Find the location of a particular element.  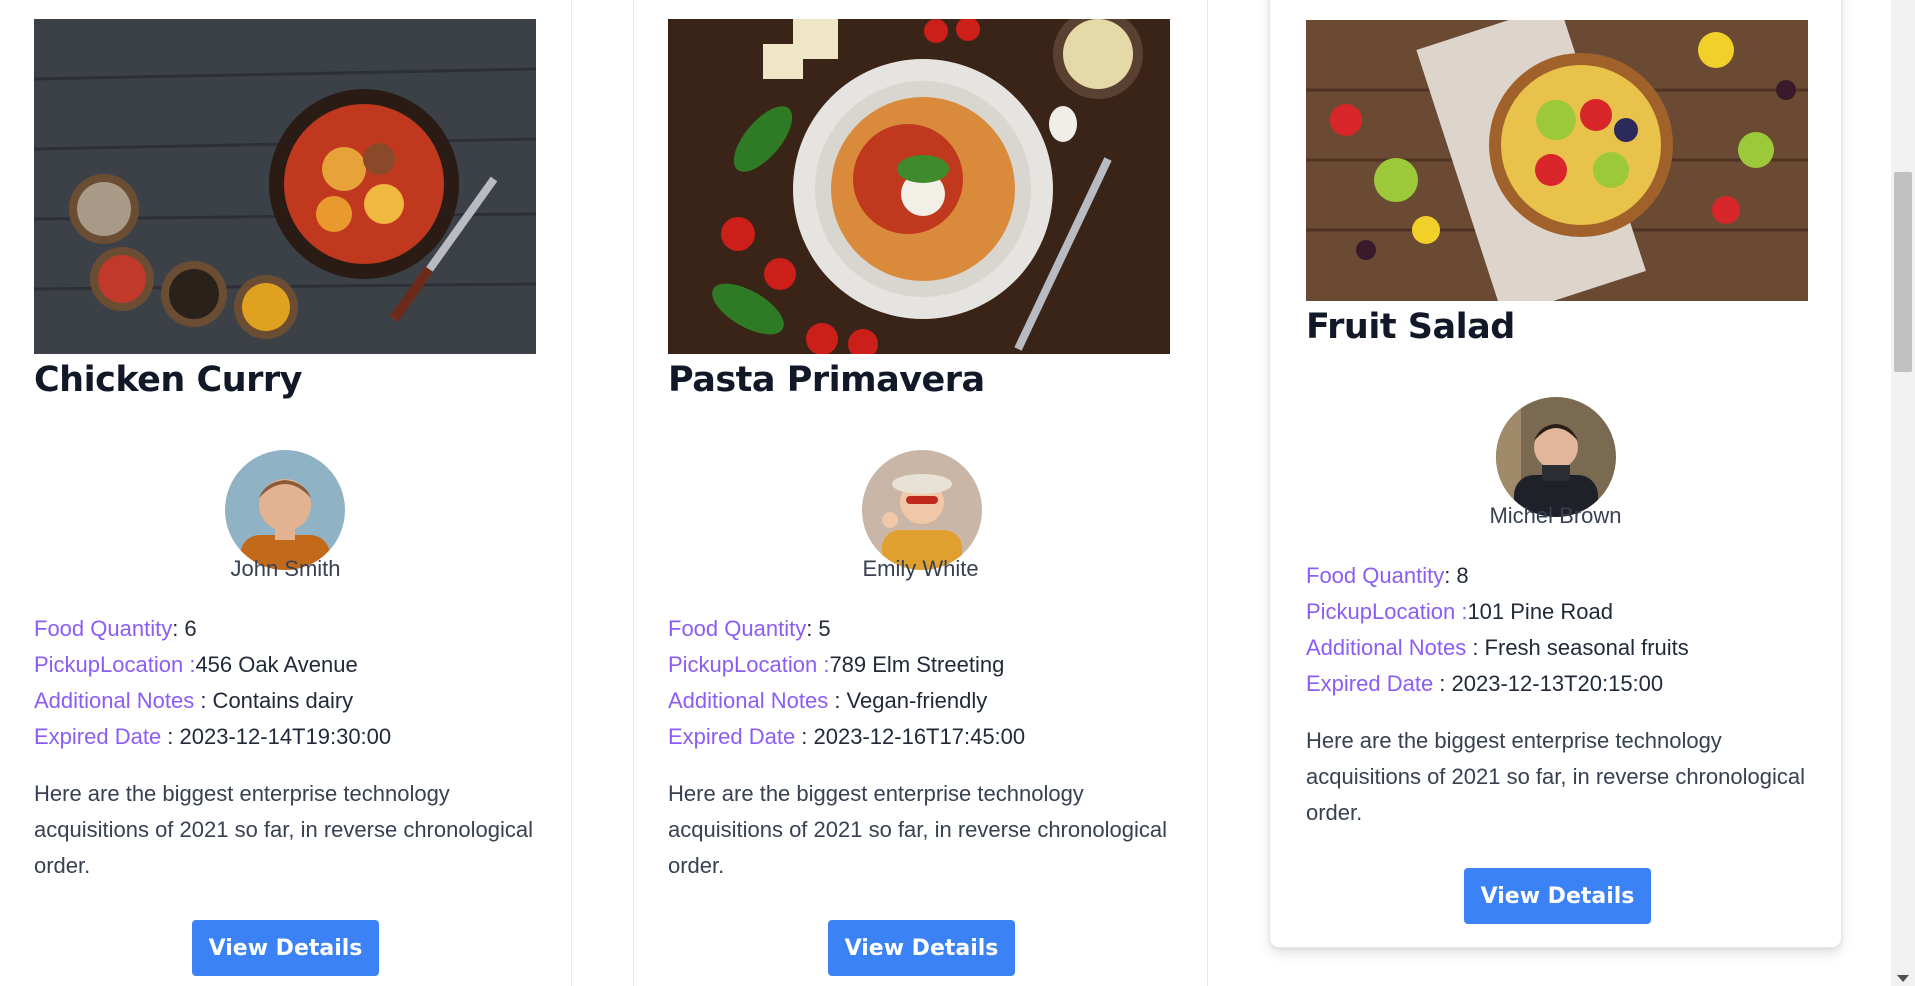

expired-value: : 2023-12-16T17:45:00 is located at coordinates (910, 736).